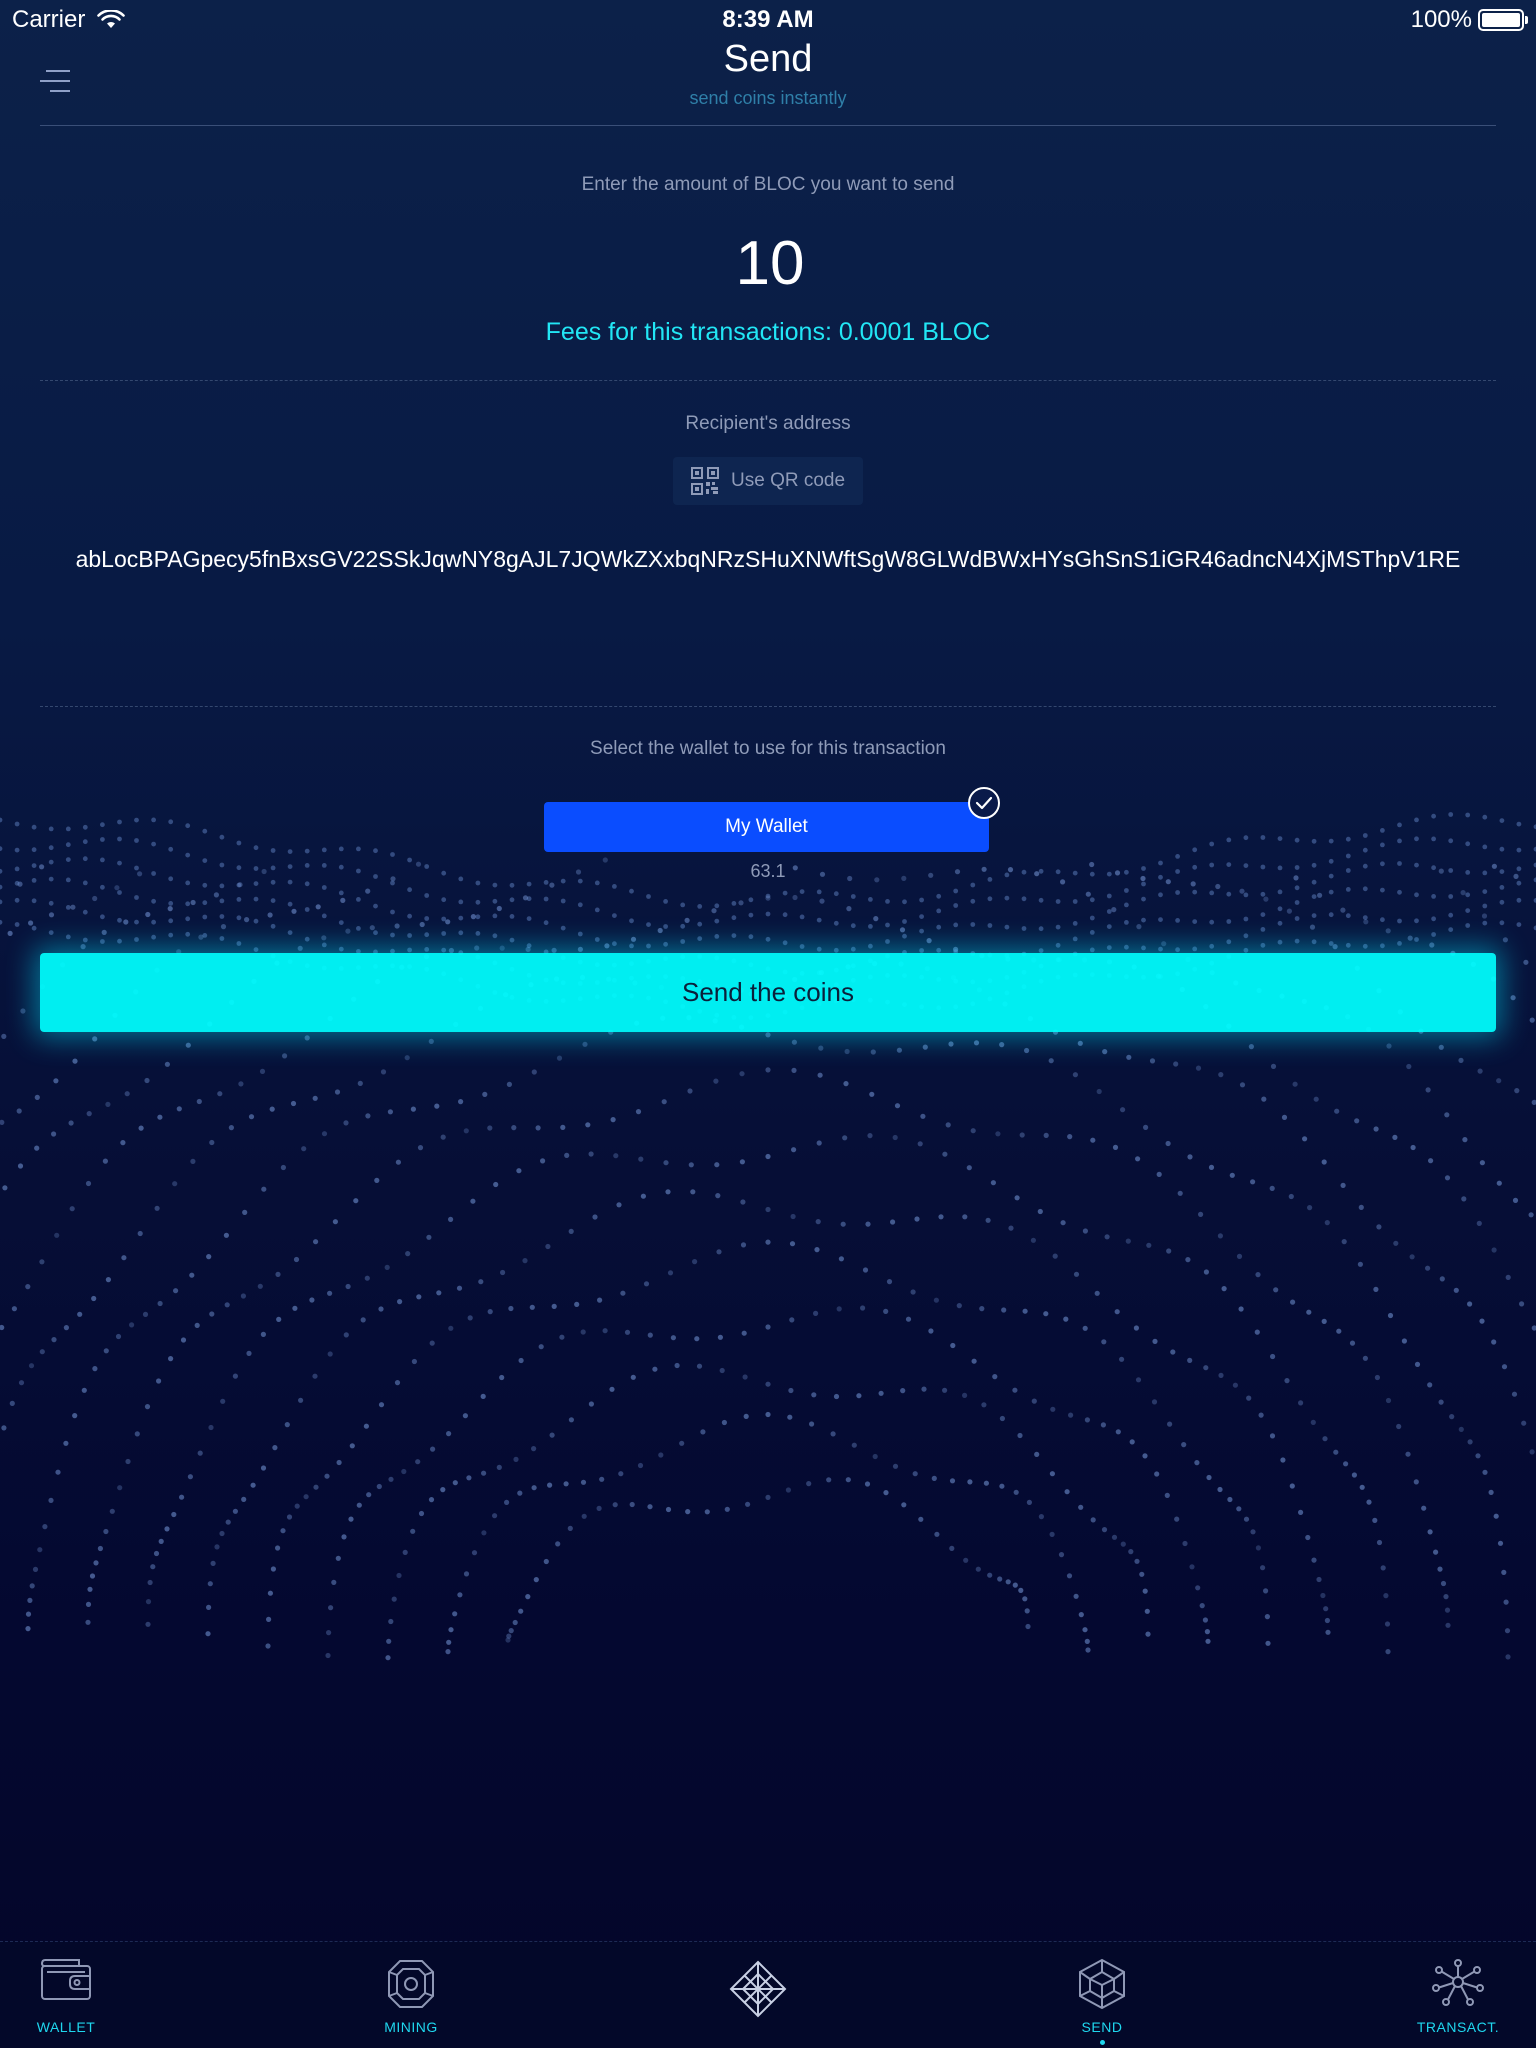 This screenshot has width=1536, height=2048. I want to click on tab-mining: MINING, so click(411, 1995).